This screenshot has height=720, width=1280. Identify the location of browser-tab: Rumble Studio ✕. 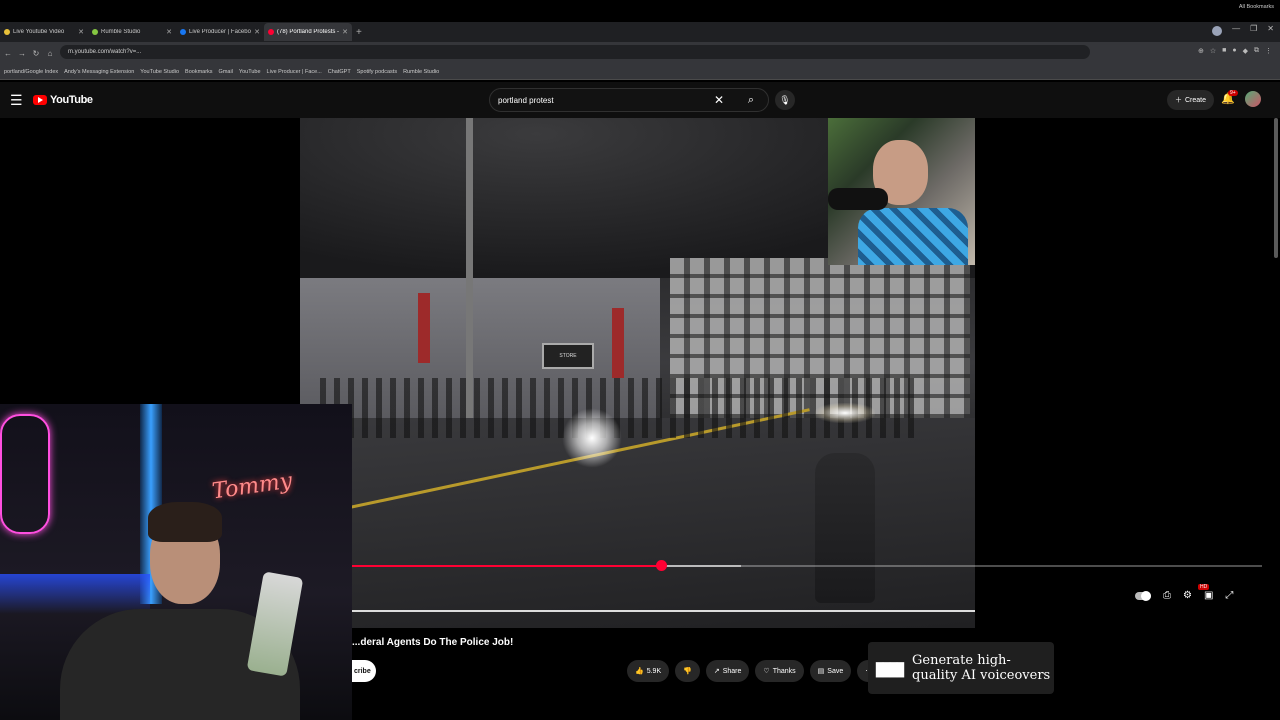
(132, 32).